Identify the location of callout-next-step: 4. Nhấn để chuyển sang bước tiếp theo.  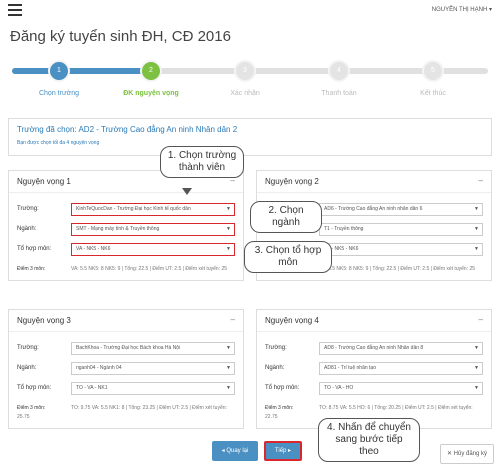
(369, 440).